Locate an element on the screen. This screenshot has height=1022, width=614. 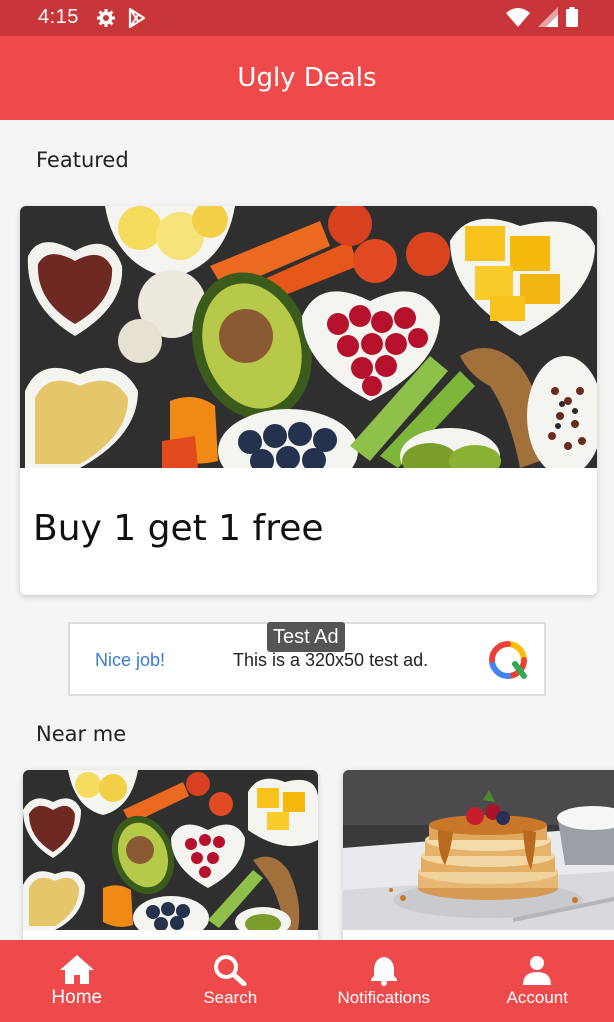
app-title: Ugly Deals is located at coordinates (307, 78).